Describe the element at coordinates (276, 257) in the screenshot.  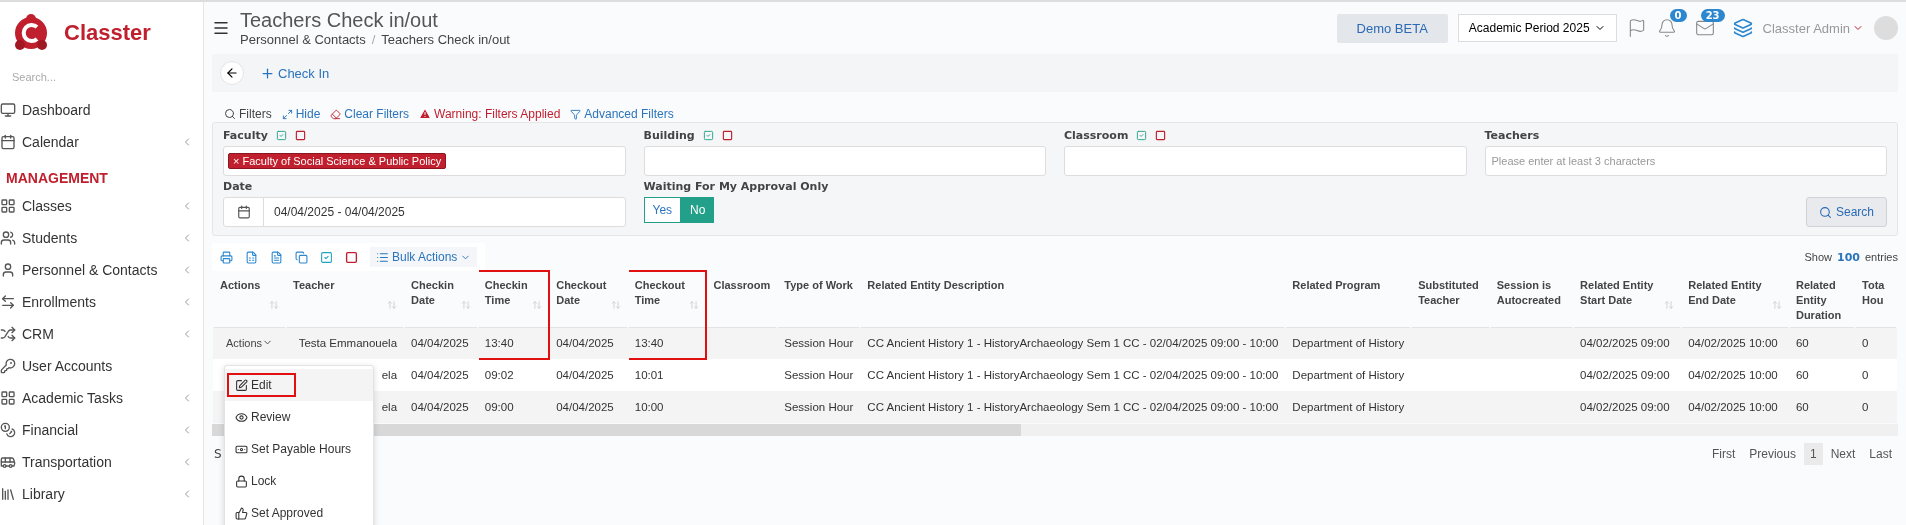
I see `document-icon` at that location.